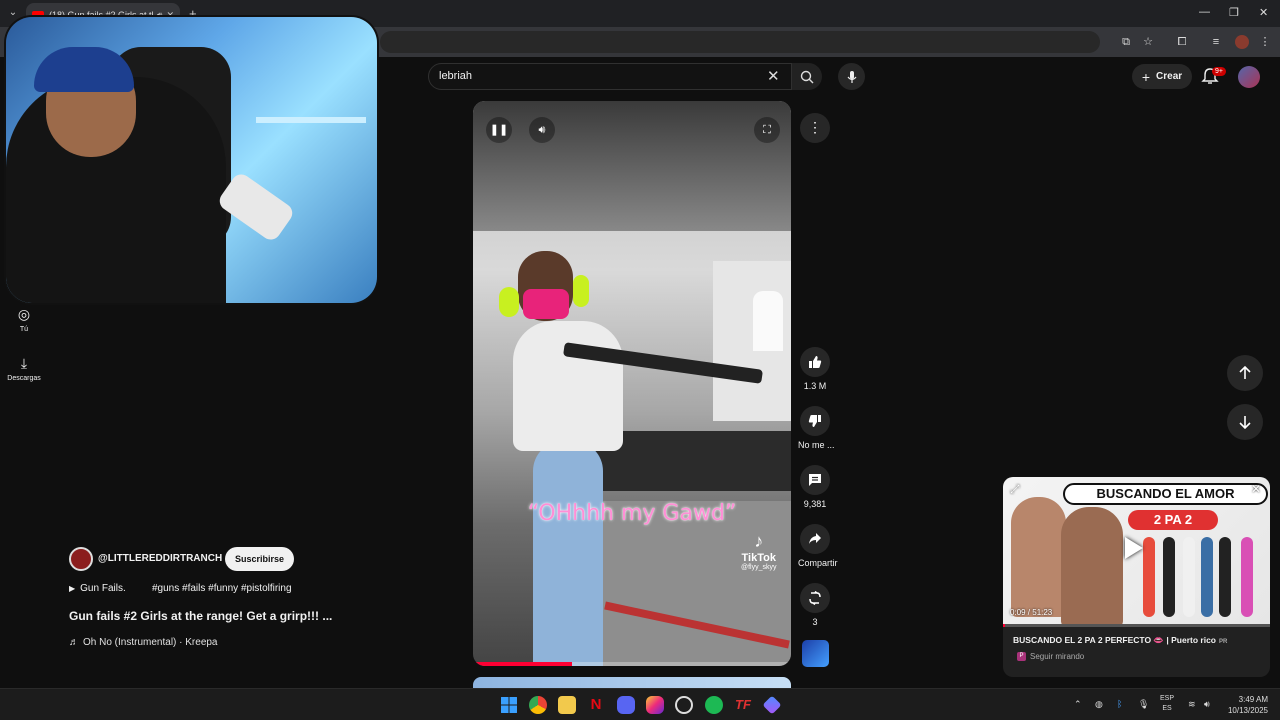 Image resolution: width=1280 pixels, height=720 pixels. Describe the element at coordinates (13, 13) in the screenshot. I see `tab-search-icon: ⌄` at that location.